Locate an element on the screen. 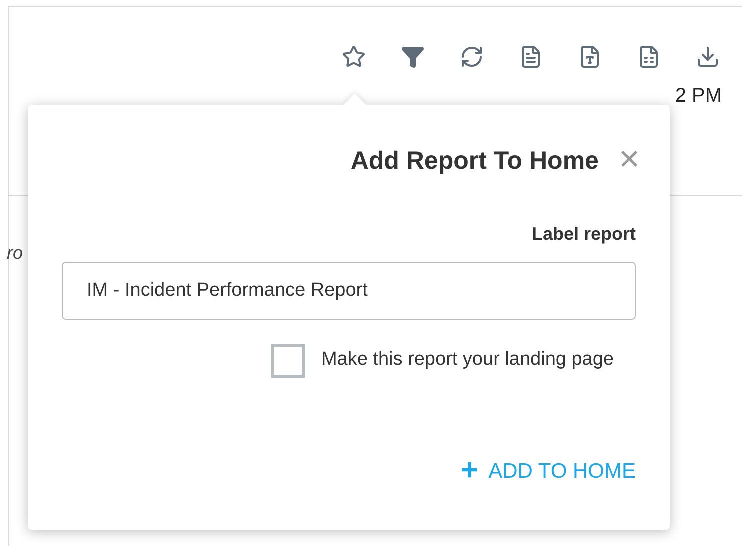  download-icon is located at coordinates (707, 57).